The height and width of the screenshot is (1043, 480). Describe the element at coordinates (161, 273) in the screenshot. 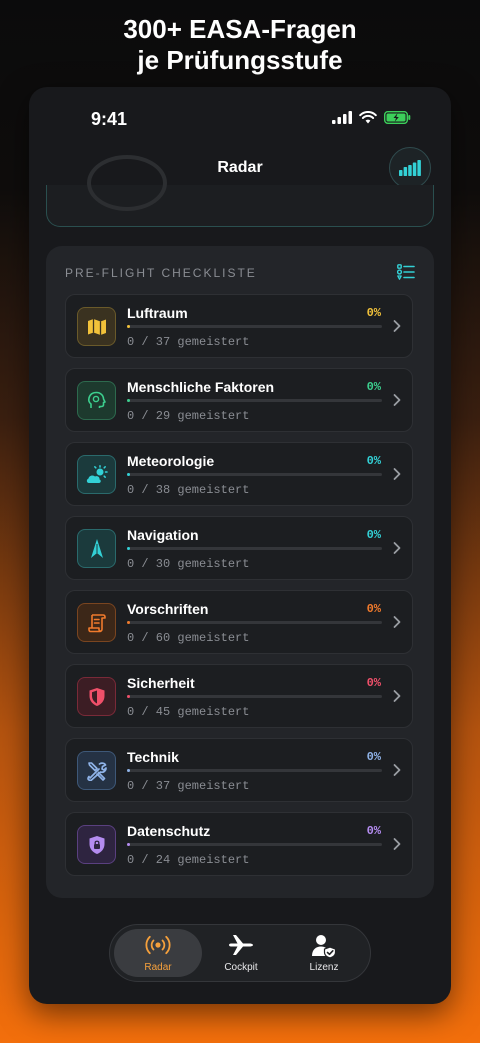

I see `checklist-title: PRE-FLIGHT CHECKLISTE` at that location.